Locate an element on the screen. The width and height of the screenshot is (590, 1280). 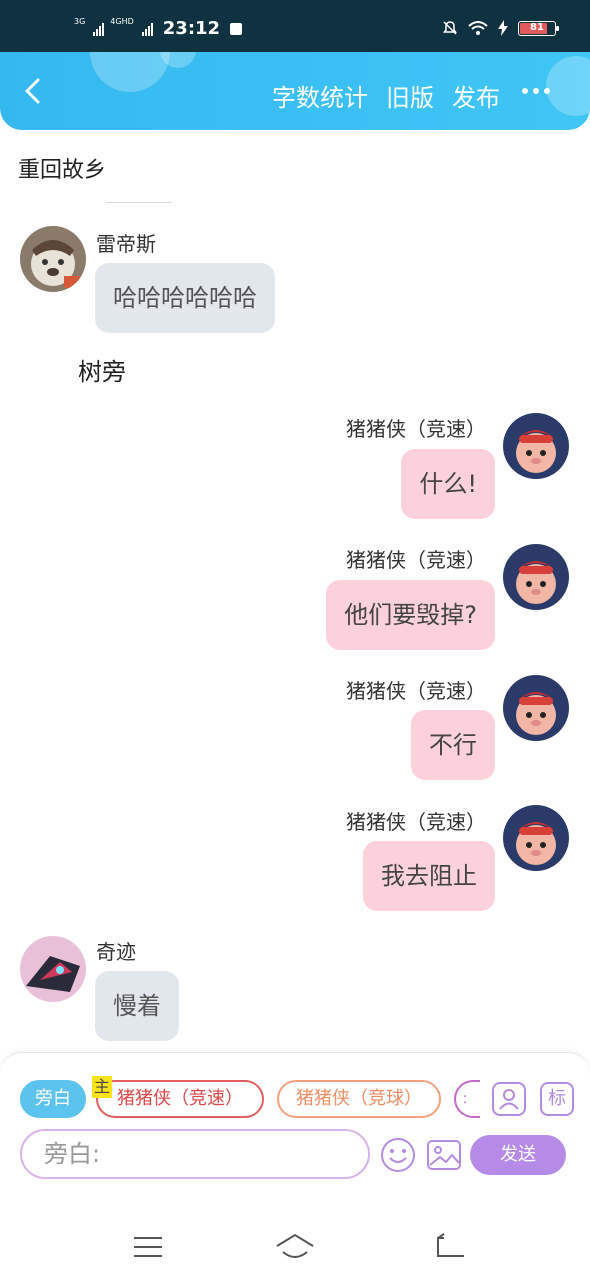
message-bubble: 我去阻止 is located at coordinates (429, 876).